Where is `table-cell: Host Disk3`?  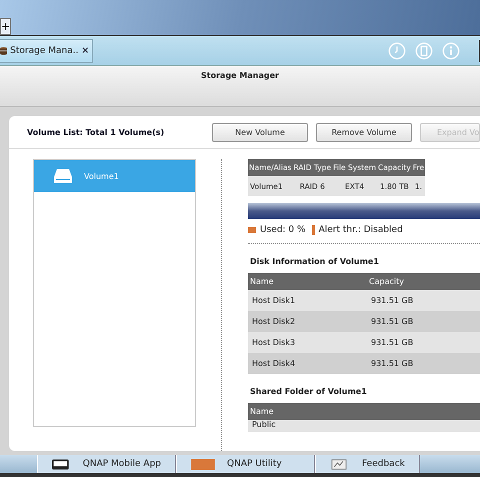
table-cell: Host Disk3 is located at coordinates (307, 342).